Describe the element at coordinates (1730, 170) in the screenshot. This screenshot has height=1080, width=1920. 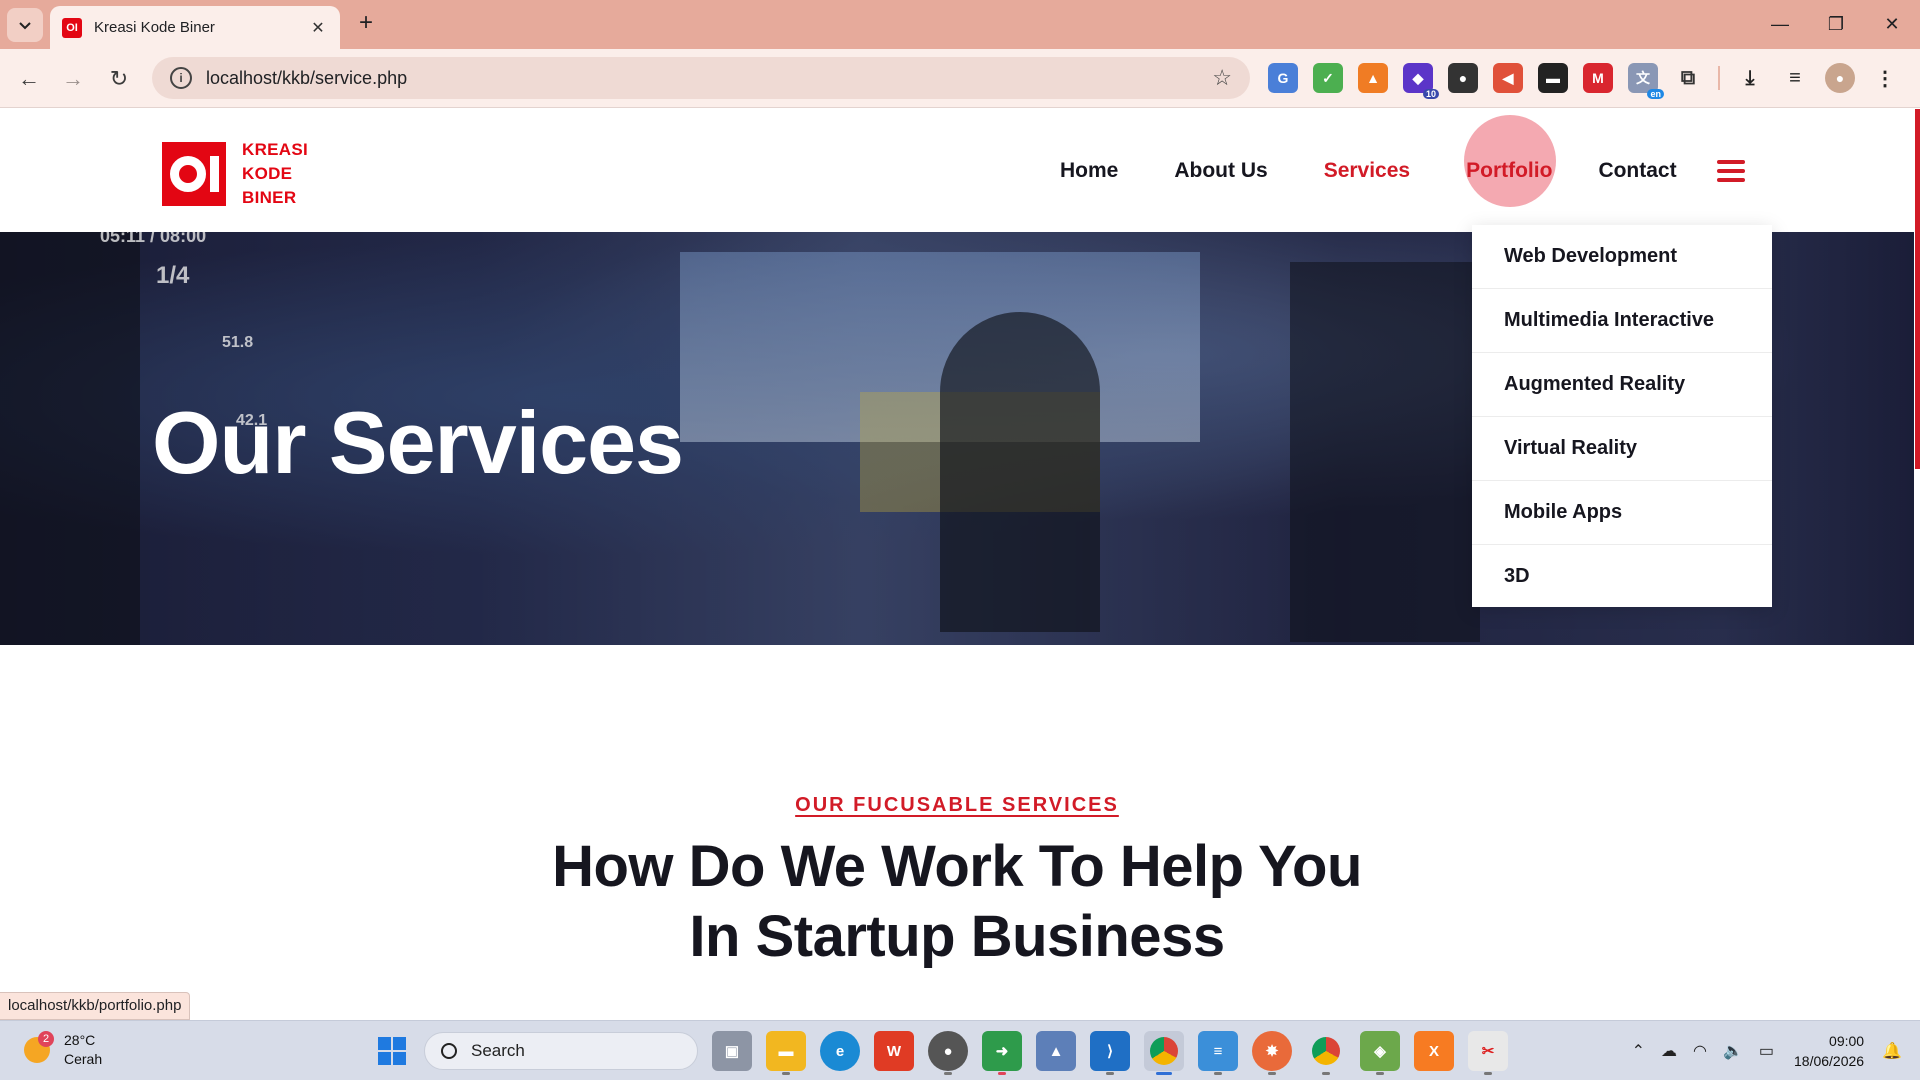
I see `hamburger-menu-icon` at that location.